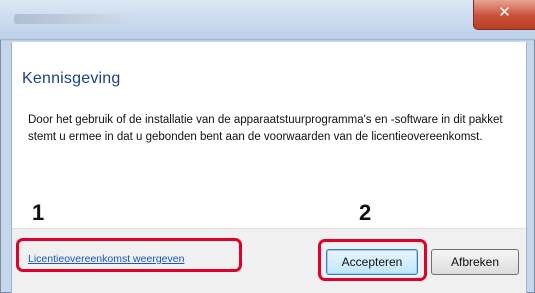 The height and width of the screenshot is (293, 535). I want to click on view-license-link: Licentieovereenkomst weergeven, so click(106, 259).